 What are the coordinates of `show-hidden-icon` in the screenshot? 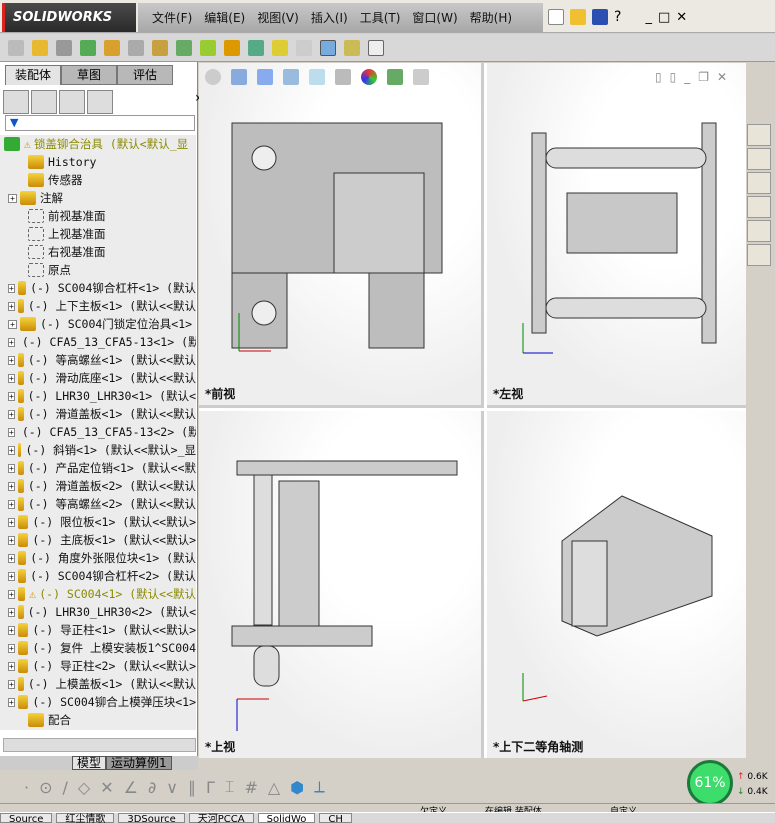 It's located at (160, 47).